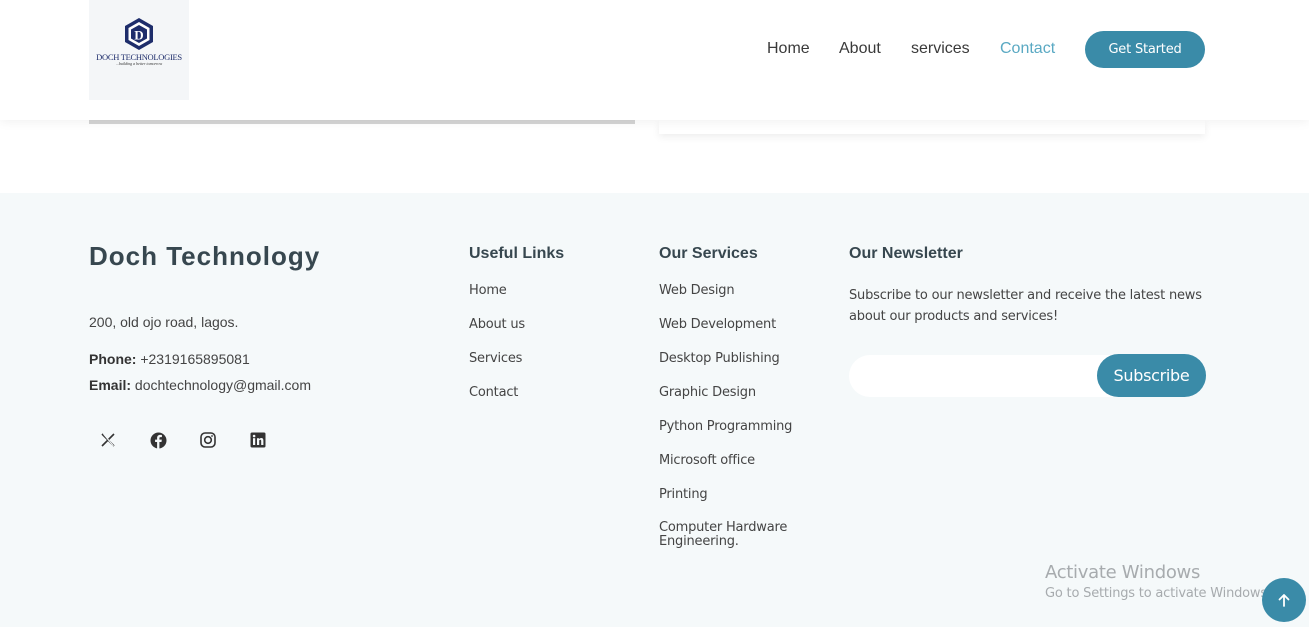 The width and height of the screenshot is (1309, 627). I want to click on service-link-web-design: Web Design, so click(697, 290).